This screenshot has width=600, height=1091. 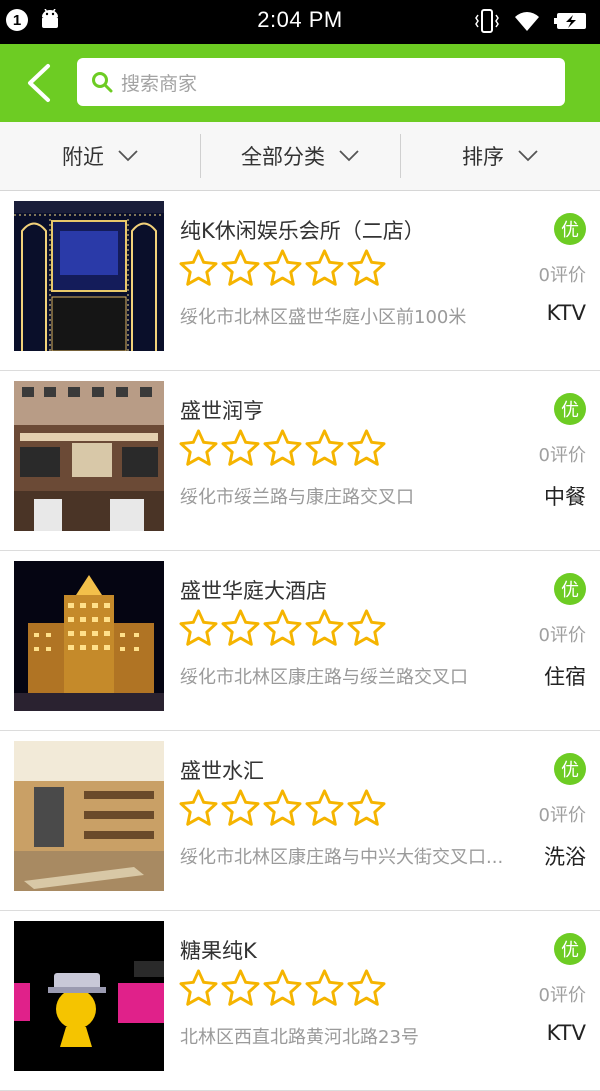 What do you see at coordinates (102, 82) in the screenshot?
I see `search-icon` at bounding box center [102, 82].